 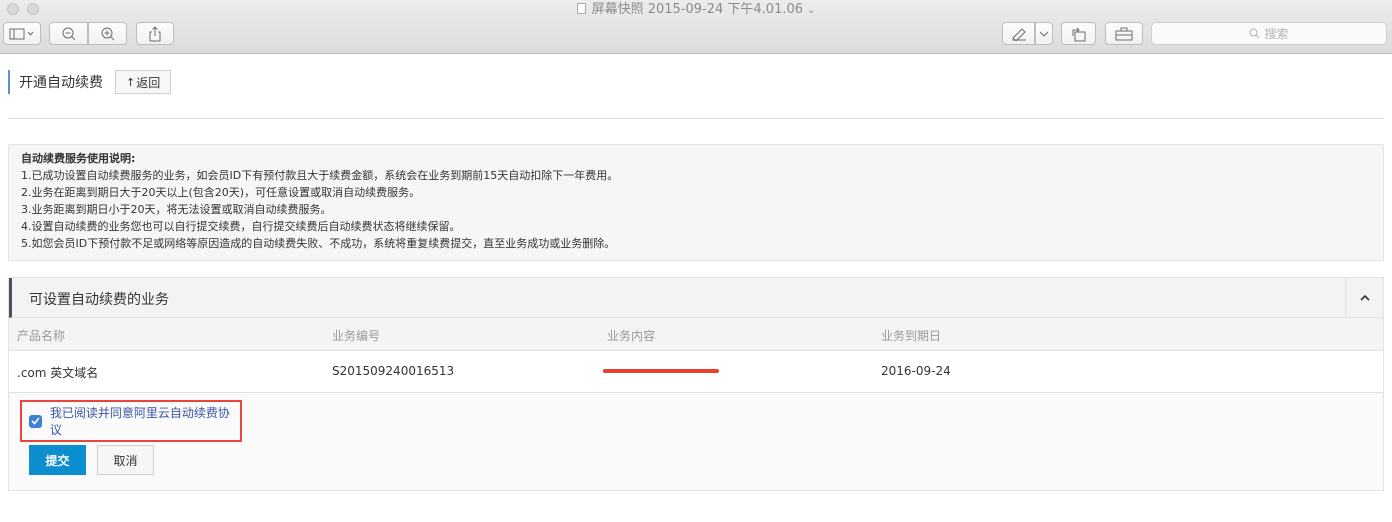 I want to click on page-header: 开通自动续费 ↑ 返回, so click(x=90, y=82).